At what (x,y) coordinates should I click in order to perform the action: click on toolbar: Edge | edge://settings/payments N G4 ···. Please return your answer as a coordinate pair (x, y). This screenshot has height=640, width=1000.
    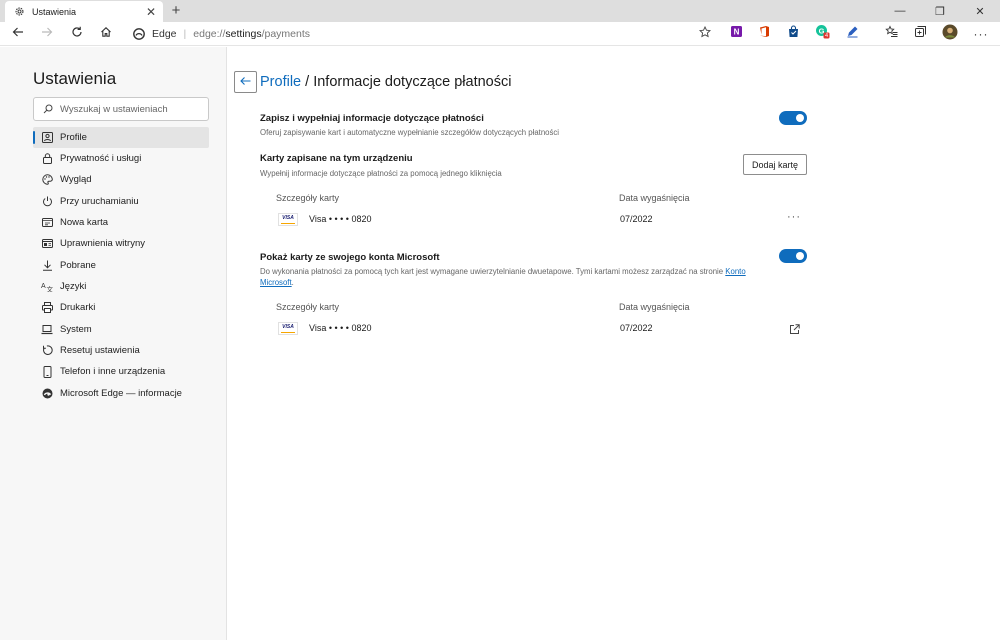
    Looking at the image, I should click on (500, 34).